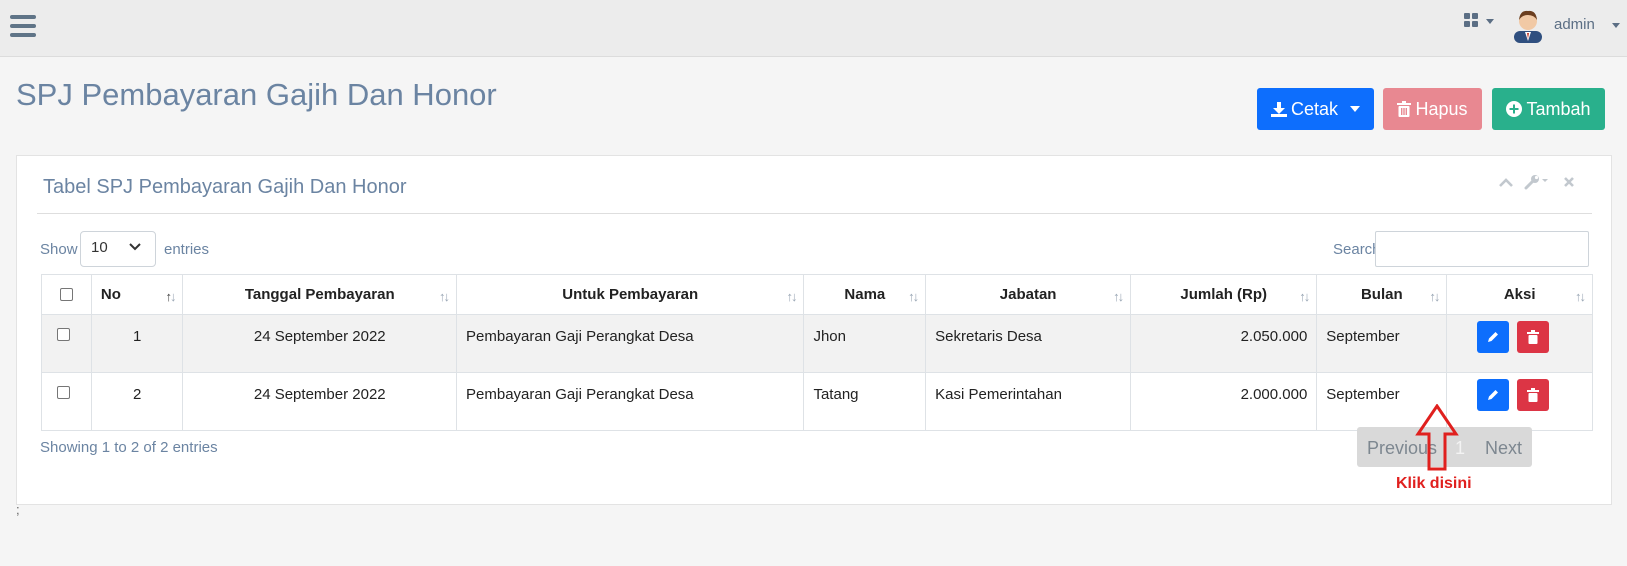  Describe the element at coordinates (1467, 16) in the screenshot. I see `grid-icon` at that location.